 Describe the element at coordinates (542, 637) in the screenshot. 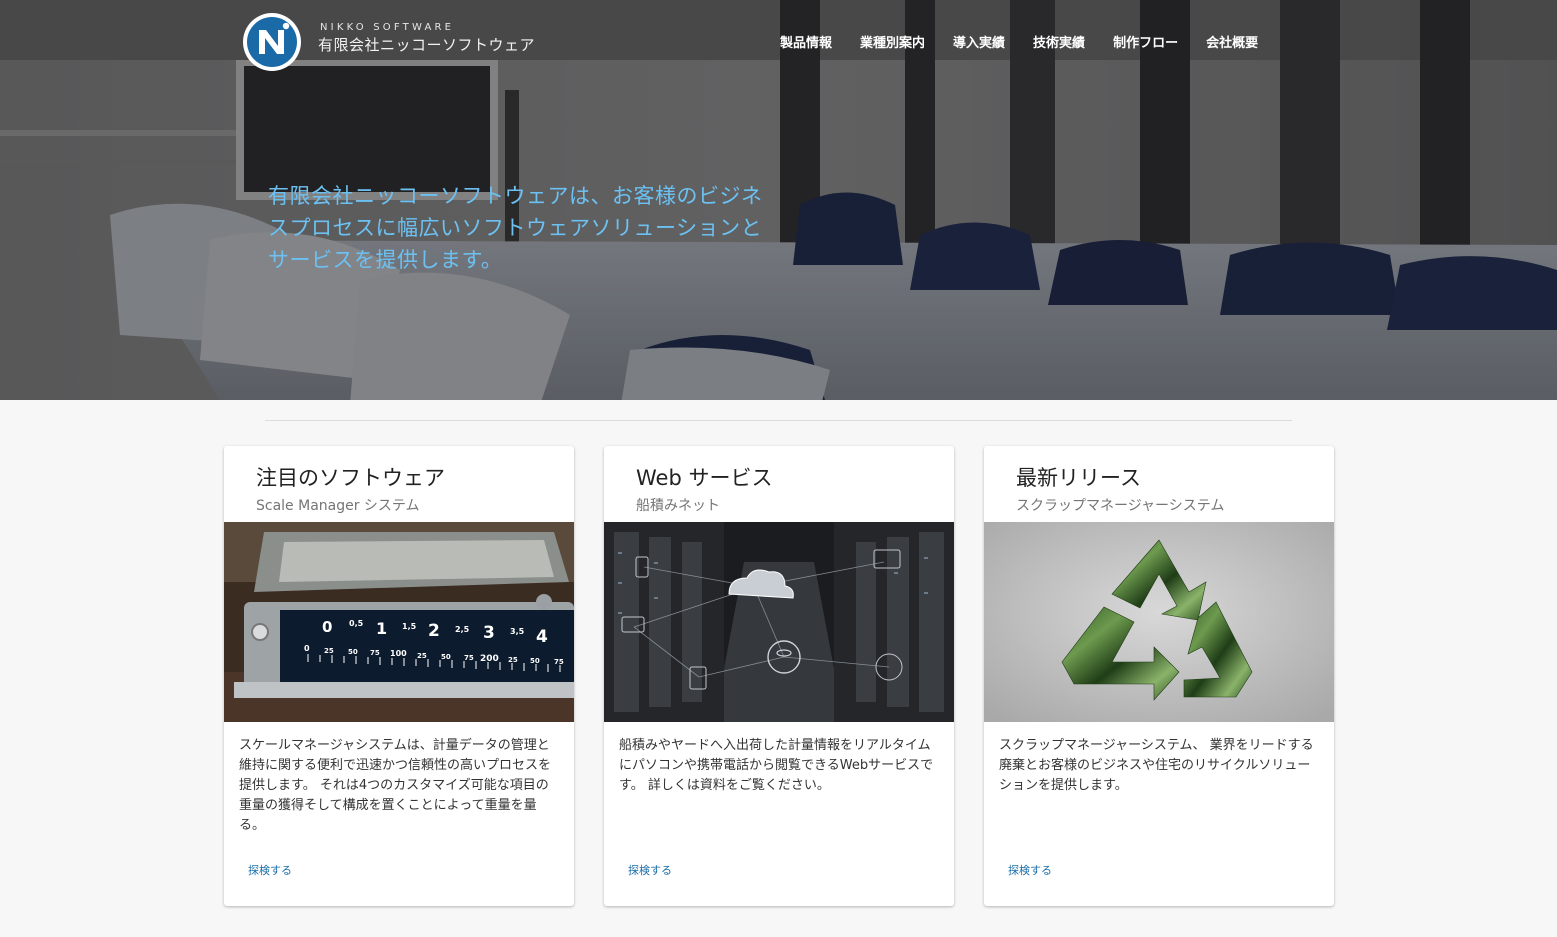

I see `svg-text: 4` at that location.